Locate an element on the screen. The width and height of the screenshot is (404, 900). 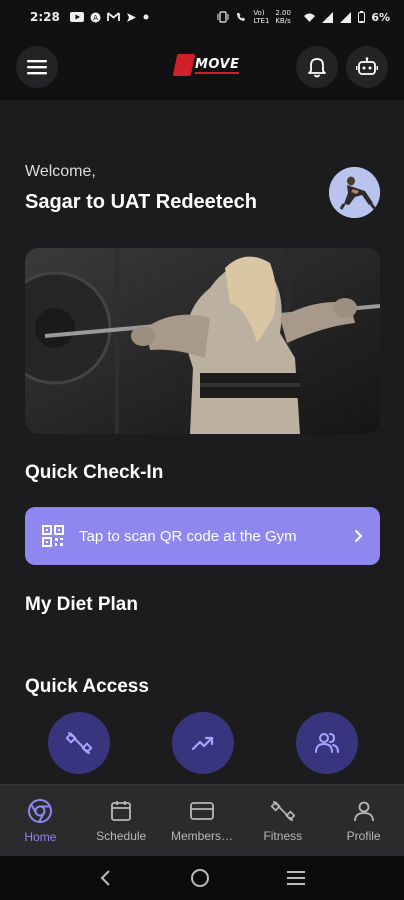
menu-icon is located at coordinates (37, 67).